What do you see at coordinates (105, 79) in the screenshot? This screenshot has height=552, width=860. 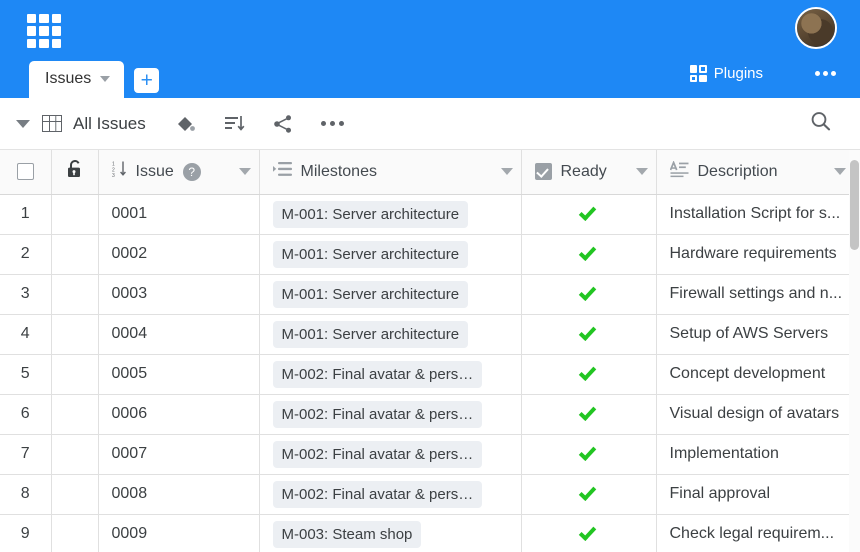 I see `chevron-down-icon` at bounding box center [105, 79].